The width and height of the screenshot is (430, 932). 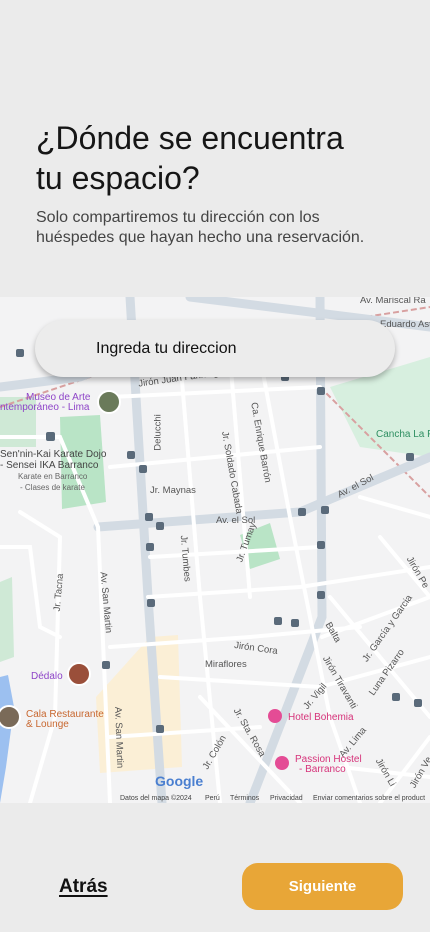 What do you see at coordinates (109, 402) in the screenshot?
I see `museo-marker-icon` at bounding box center [109, 402].